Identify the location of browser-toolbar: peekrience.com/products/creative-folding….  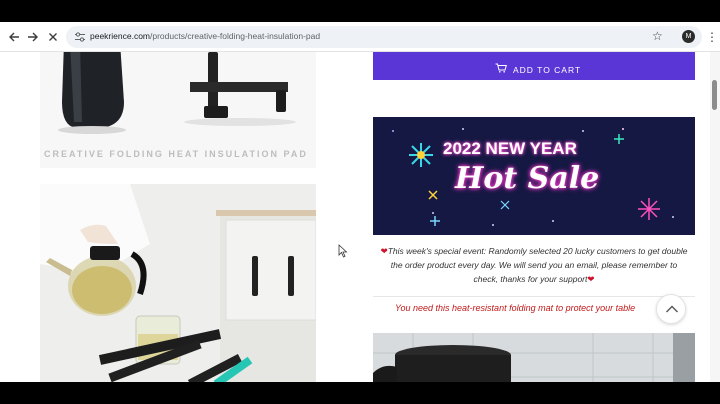
(360, 37).